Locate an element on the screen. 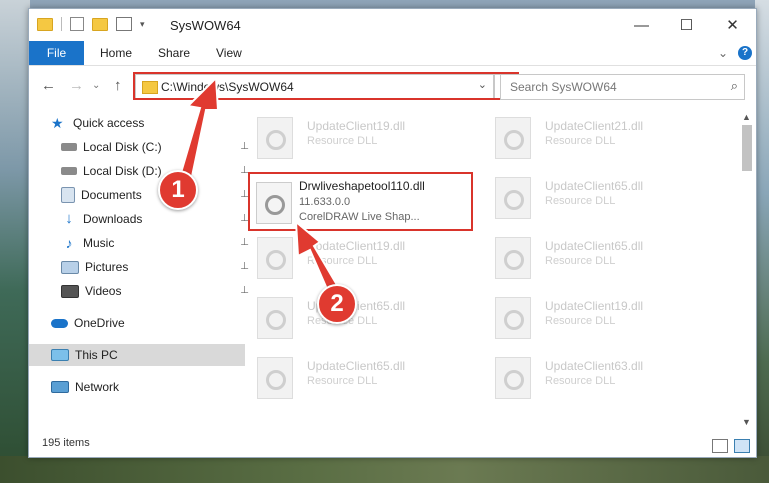  forward-button: → is located at coordinates (76, 85).